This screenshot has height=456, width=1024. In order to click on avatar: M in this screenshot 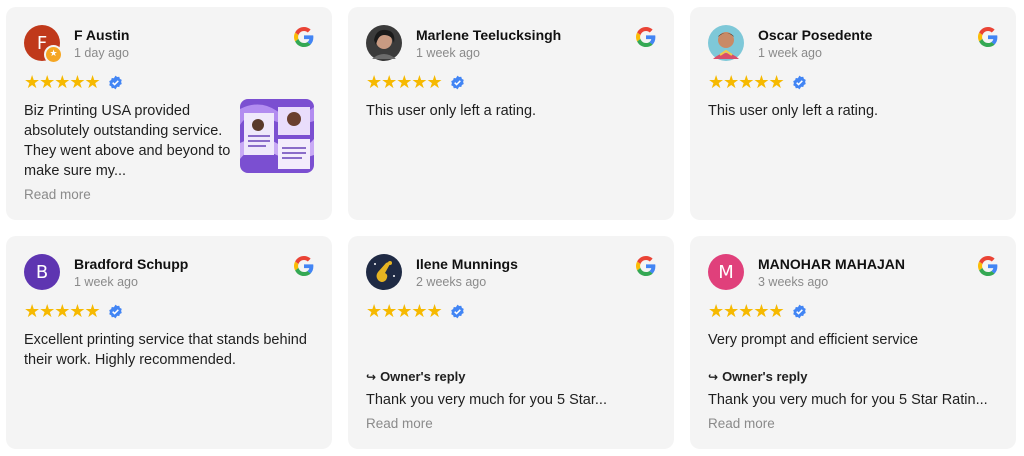, I will do `click(726, 272)`.